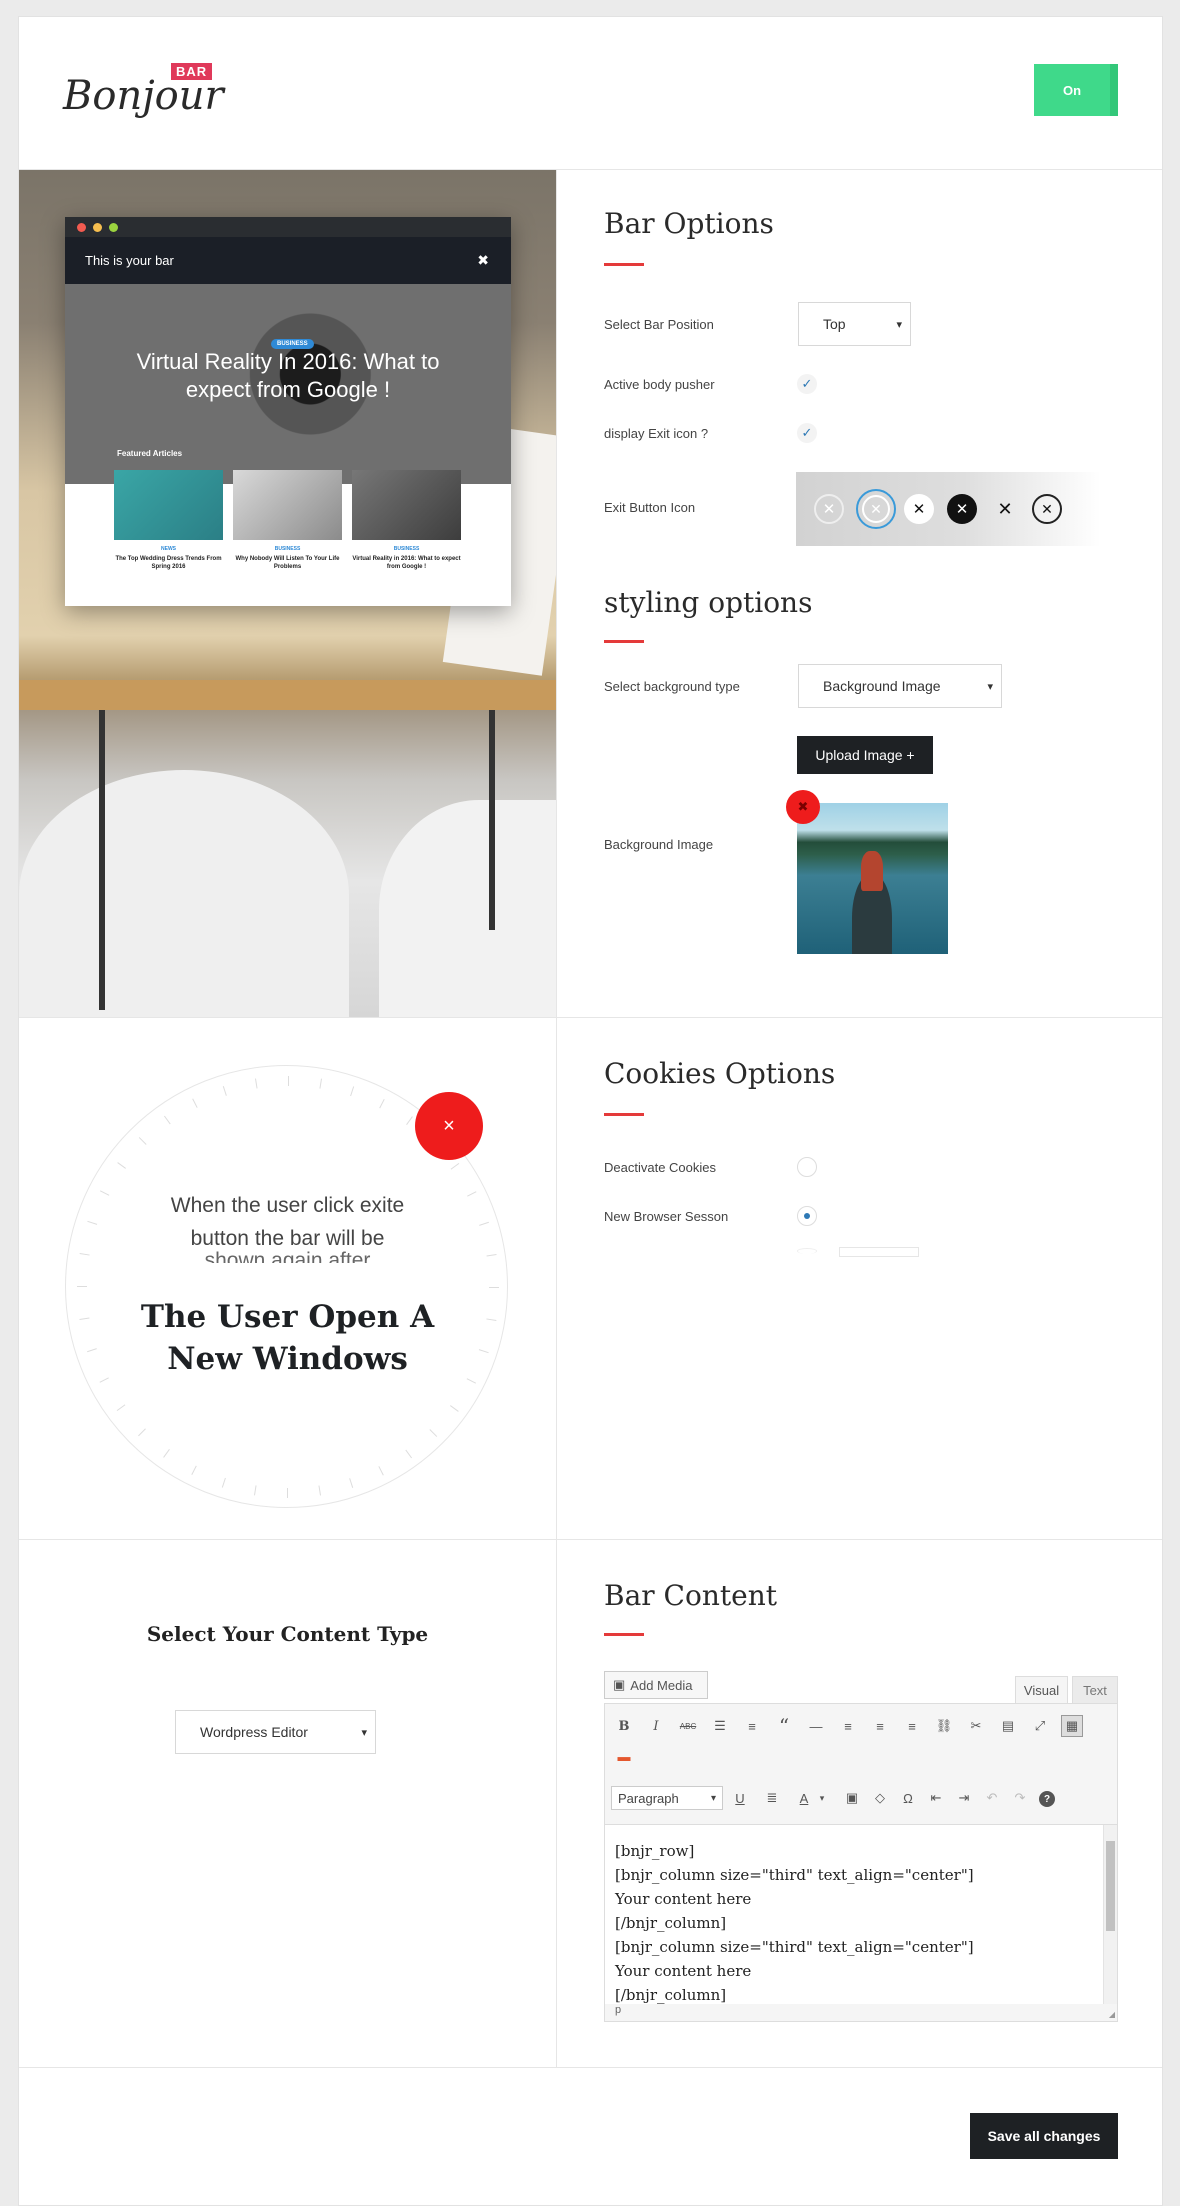  I want to click on new-session-radio, so click(807, 1216).